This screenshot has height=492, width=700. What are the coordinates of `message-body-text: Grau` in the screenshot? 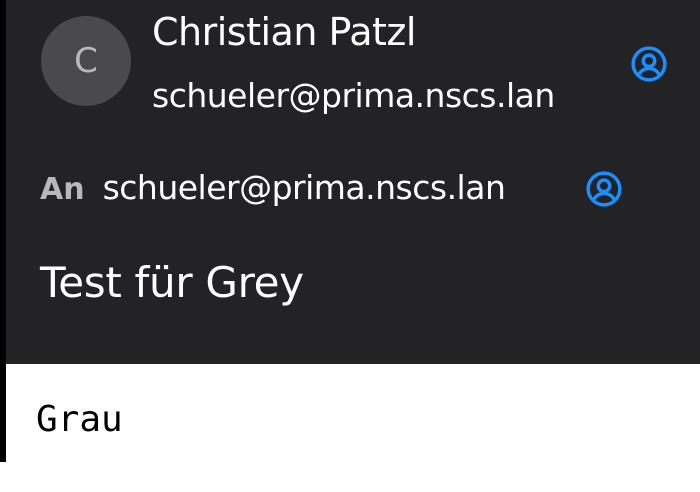 It's located at (79, 419).